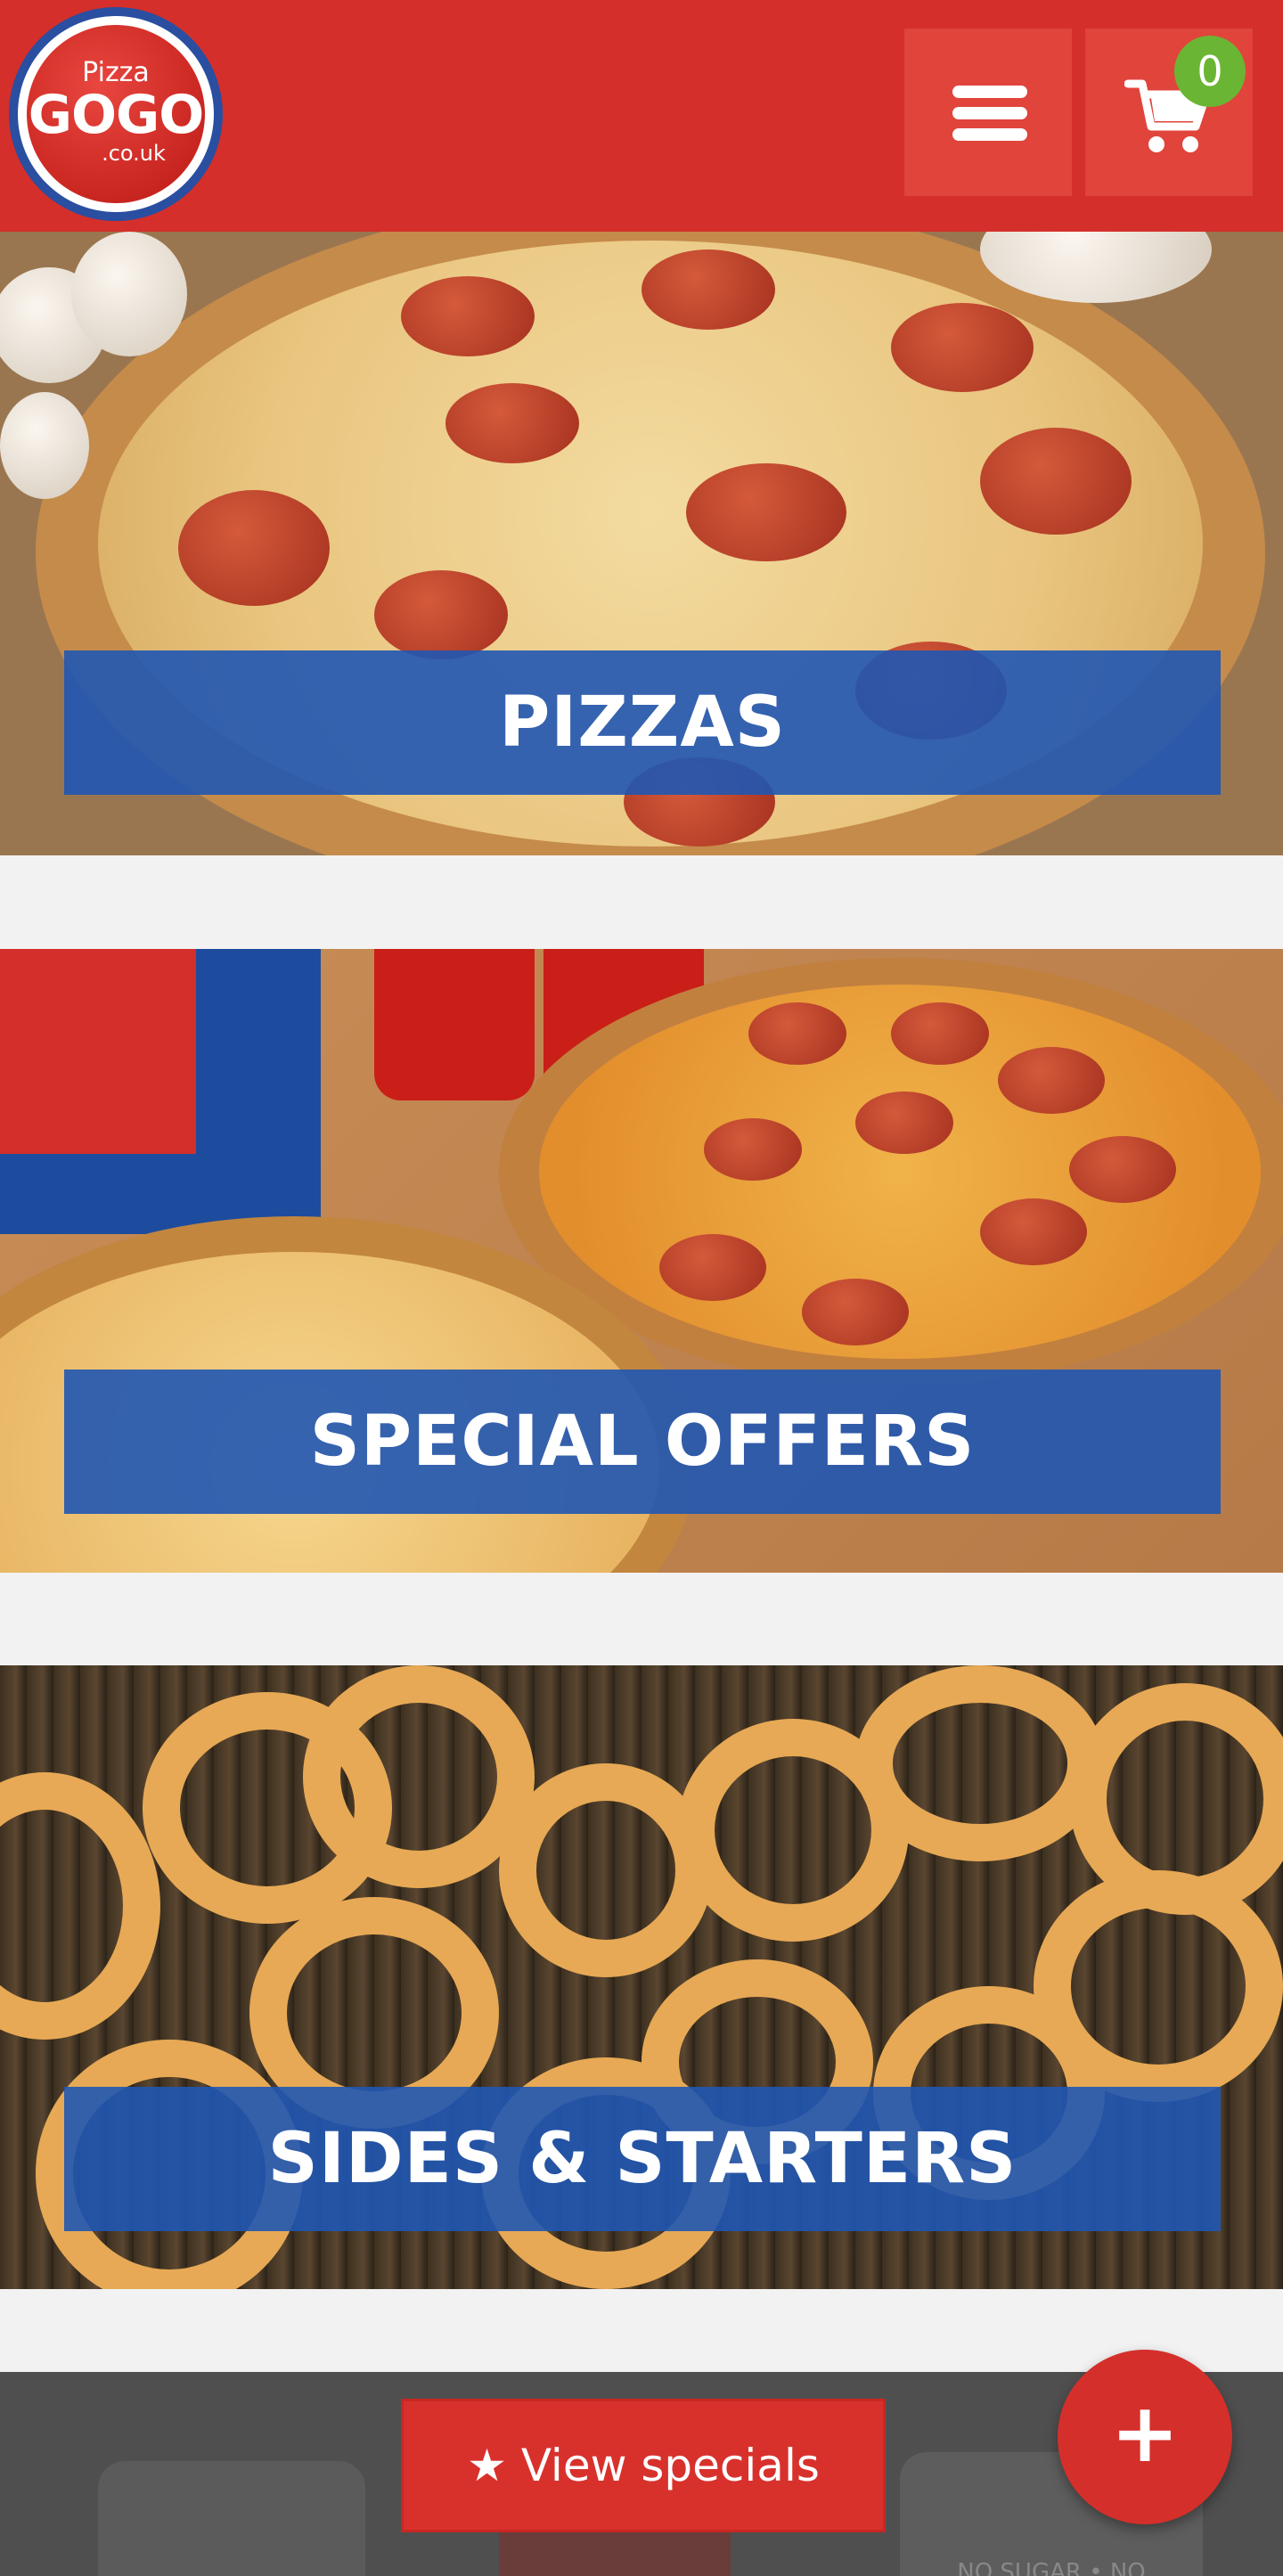 The width and height of the screenshot is (1283, 2576). What do you see at coordinates (642, 2159) in the screenshot?
I see `category-label-sides-starters: SIDES & STARTERS` at bounding box center [642, 2159].